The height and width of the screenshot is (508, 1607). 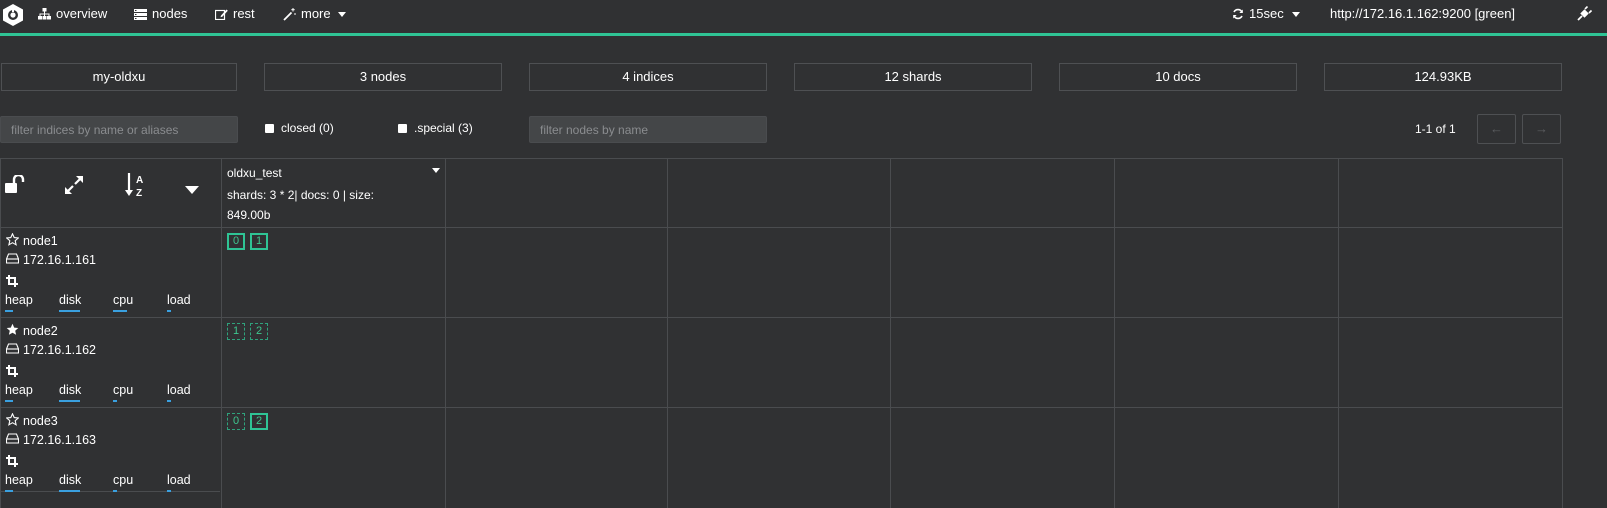 I want to click on node-ip-label: 172.16.1.162, so click(x=59, y=350).